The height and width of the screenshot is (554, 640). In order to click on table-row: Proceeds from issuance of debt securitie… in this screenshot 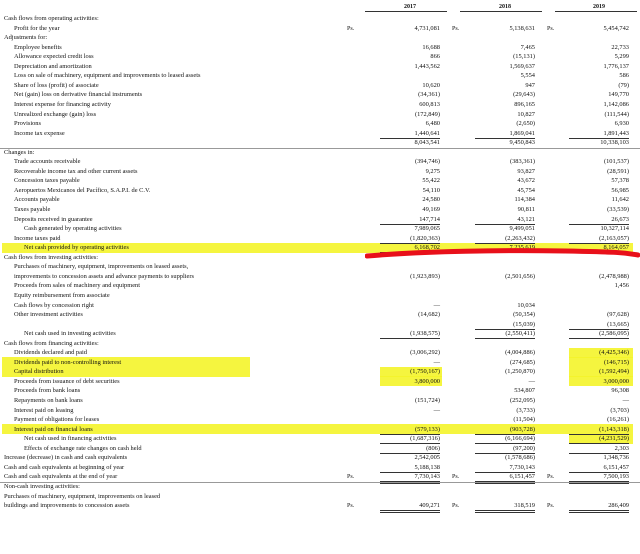, I will do `click(320, 382)`.